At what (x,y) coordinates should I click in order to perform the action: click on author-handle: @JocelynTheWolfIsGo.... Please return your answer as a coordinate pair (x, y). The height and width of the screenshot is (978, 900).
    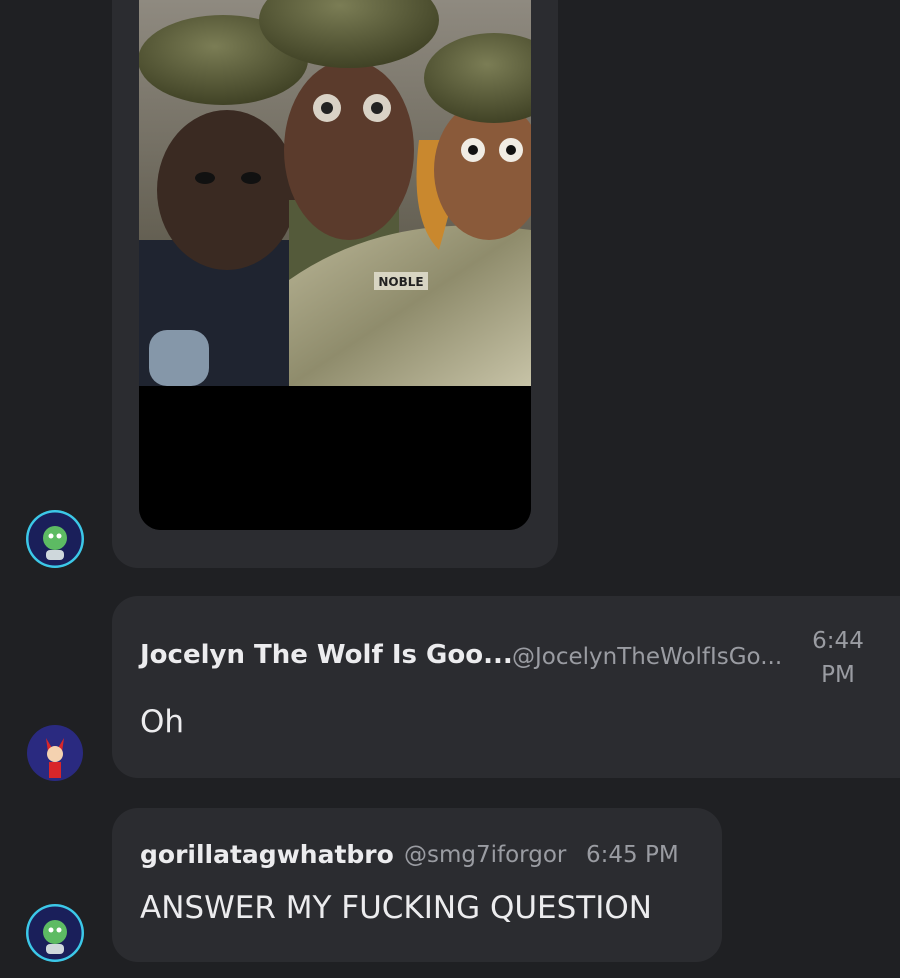
    Looking at the image, I should click on (647, 657).